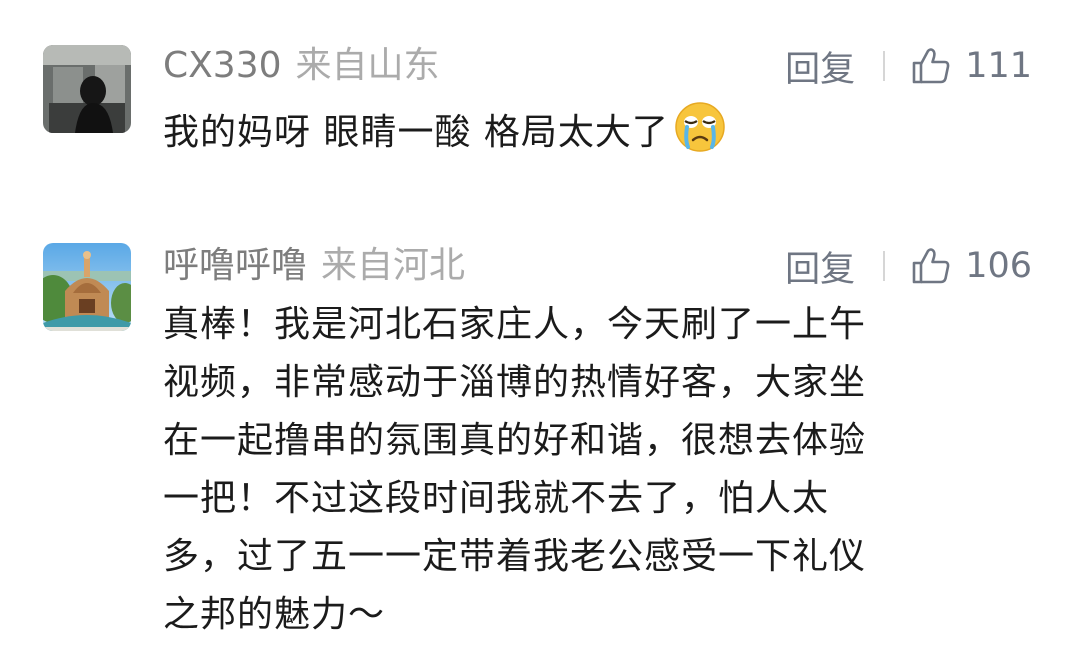 This screenshot has height=670, width=1080. Describe the element at coordinates (700, 136) in the screenshot. I see `crying-face-icon` at that location.